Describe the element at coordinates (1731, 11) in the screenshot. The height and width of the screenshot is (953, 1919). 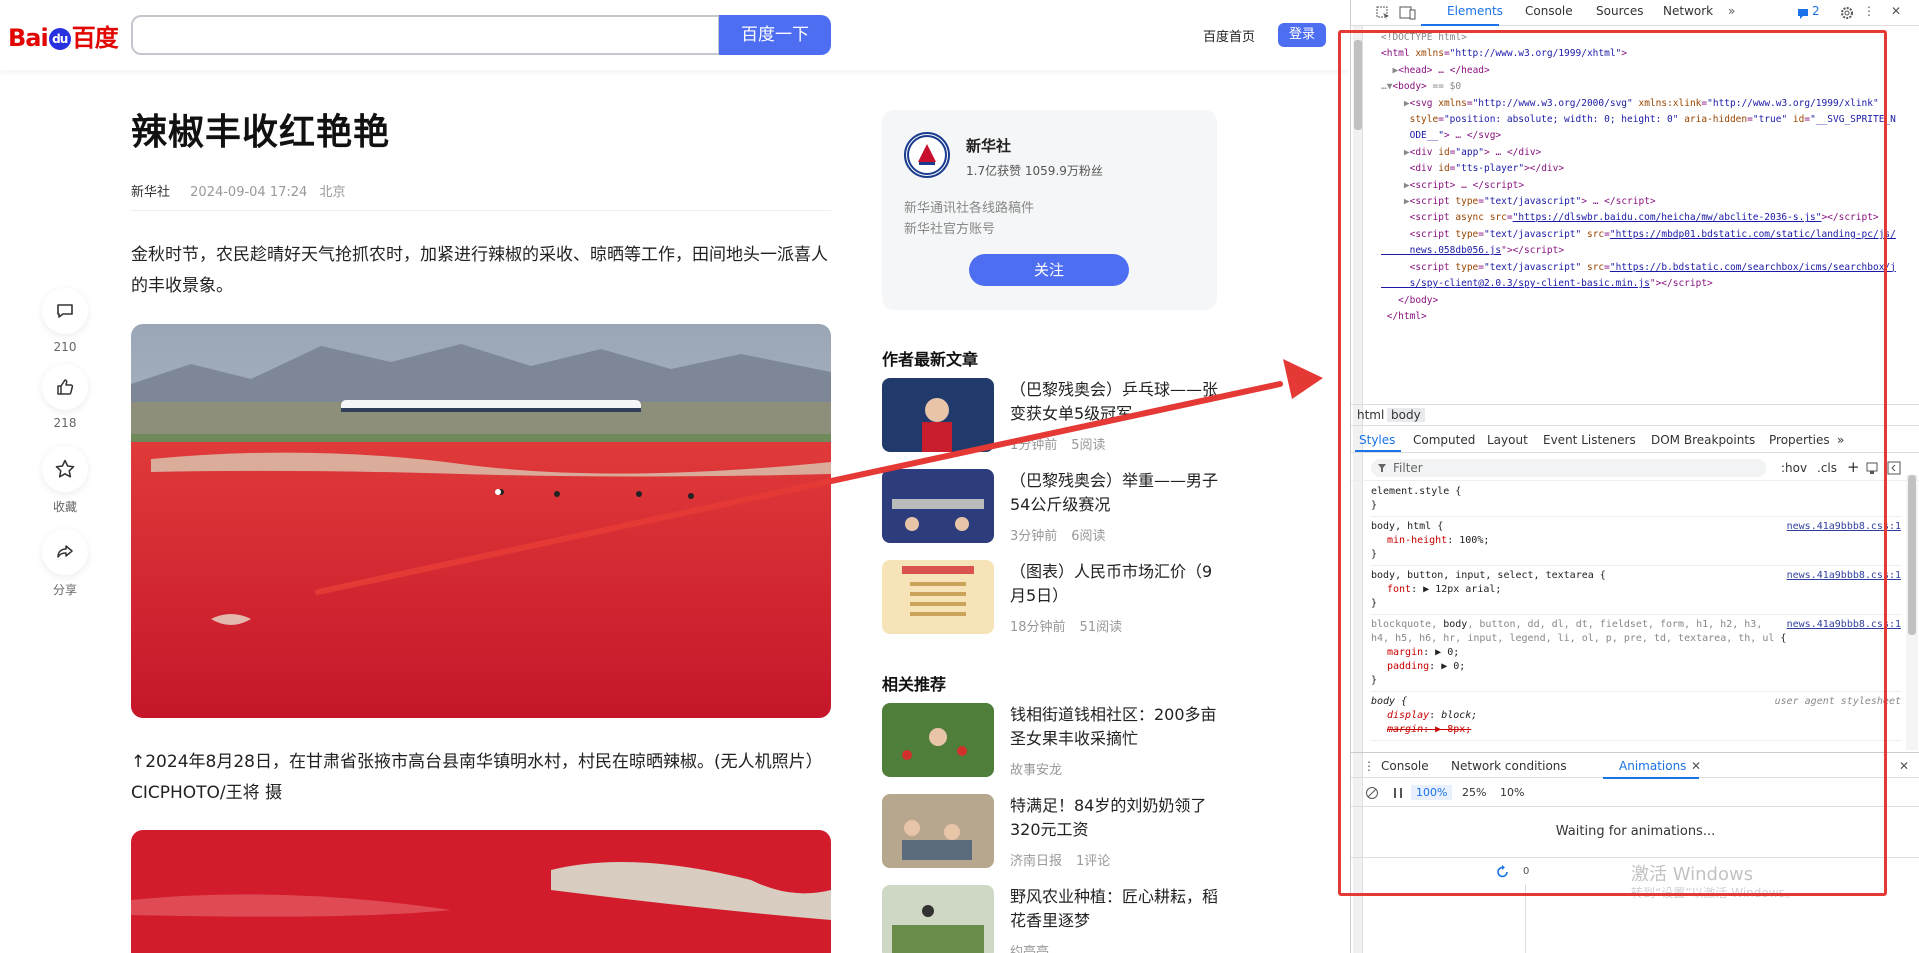
I see `more-tabs-icon: »` at that location.